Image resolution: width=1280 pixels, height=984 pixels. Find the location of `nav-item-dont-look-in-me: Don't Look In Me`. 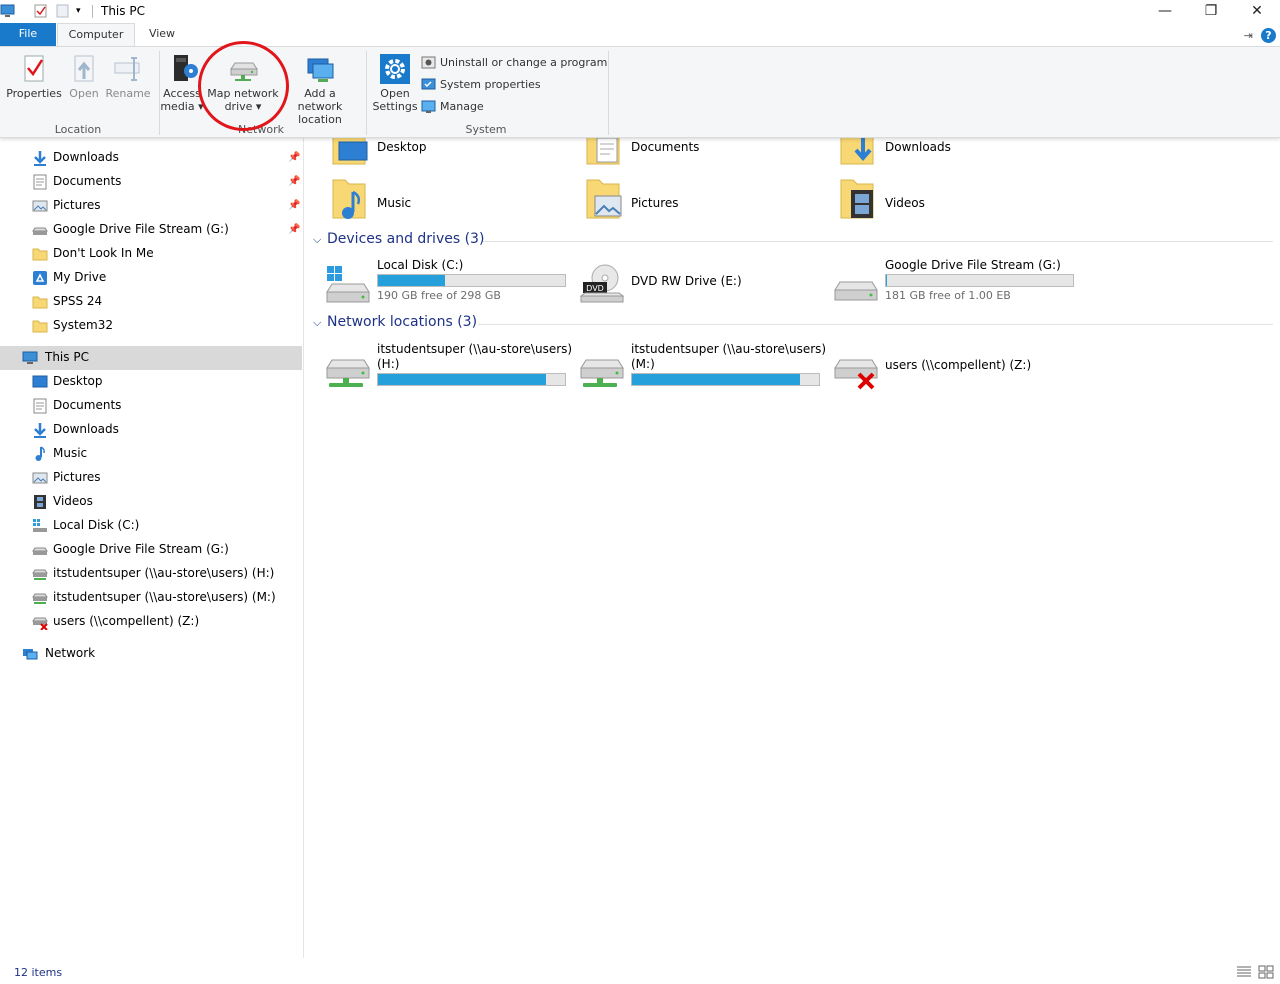

nav-item-dont-look-in-me: Don't Look In Me is located at coordinates (151, 254).